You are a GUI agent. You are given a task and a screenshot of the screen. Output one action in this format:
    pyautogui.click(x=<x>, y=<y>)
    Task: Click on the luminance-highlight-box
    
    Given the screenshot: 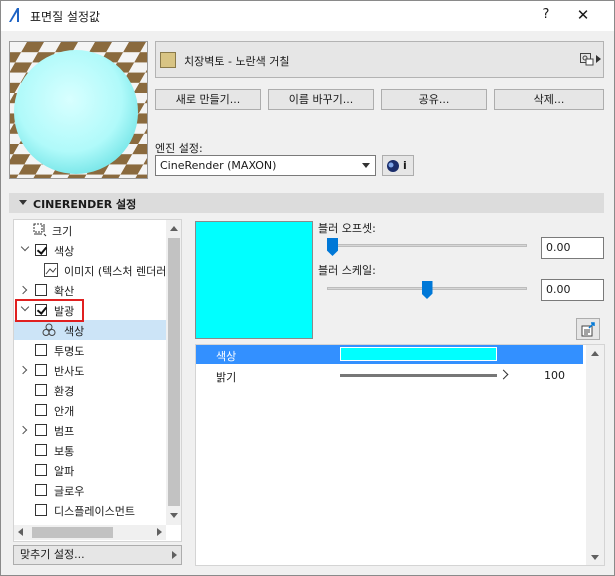 What is the action you would take?
    pyautogui.click(x=49, y=310)
    